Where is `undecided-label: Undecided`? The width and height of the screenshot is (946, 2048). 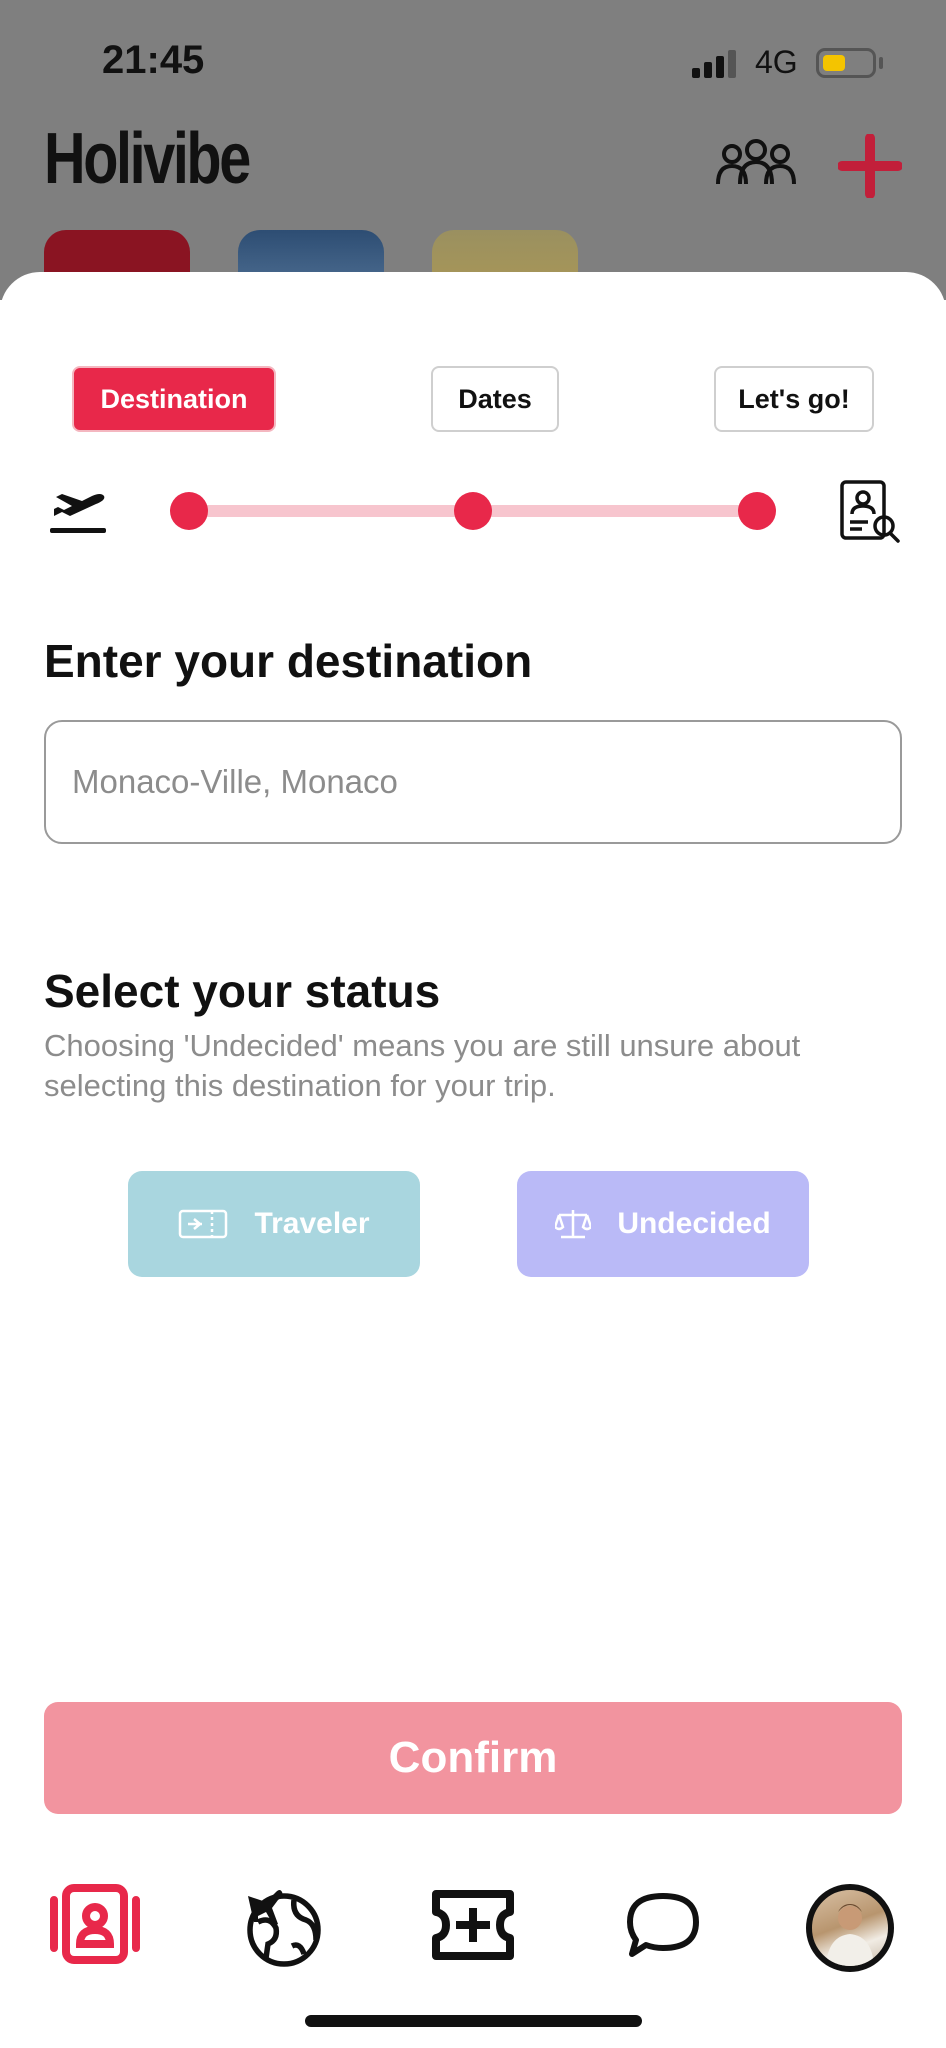 undecided-label: Undecided is located at coordinates (694, 1223).